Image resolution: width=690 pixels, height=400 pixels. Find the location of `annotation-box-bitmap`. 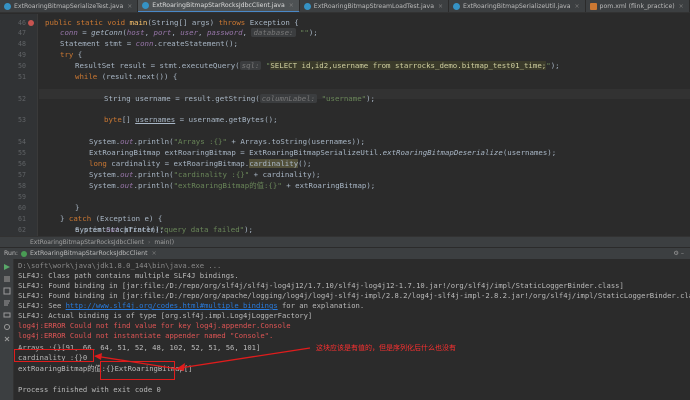

annotation-box-bitmap is located at coordinates (137, 370).